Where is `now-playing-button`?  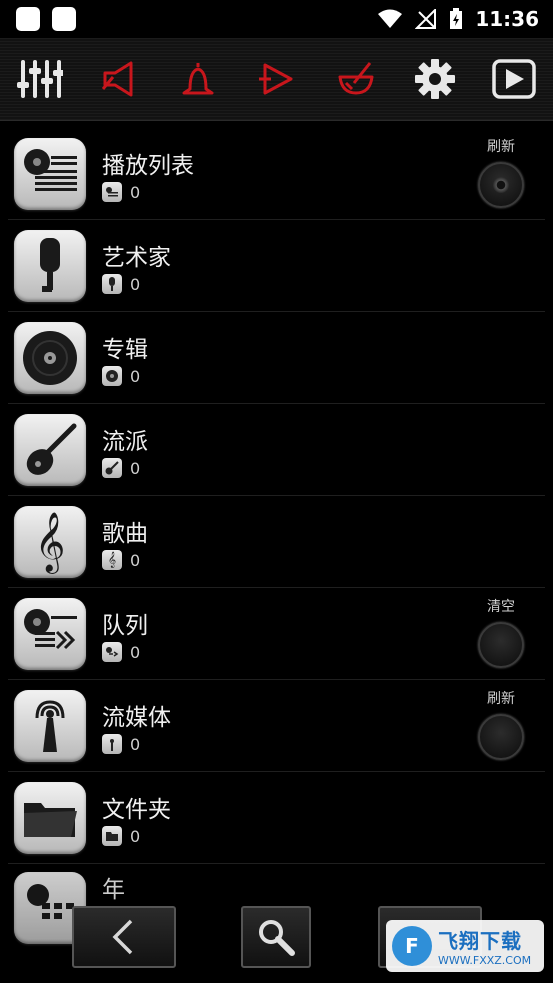
now-playing-button is located at coordinates (514, 79).